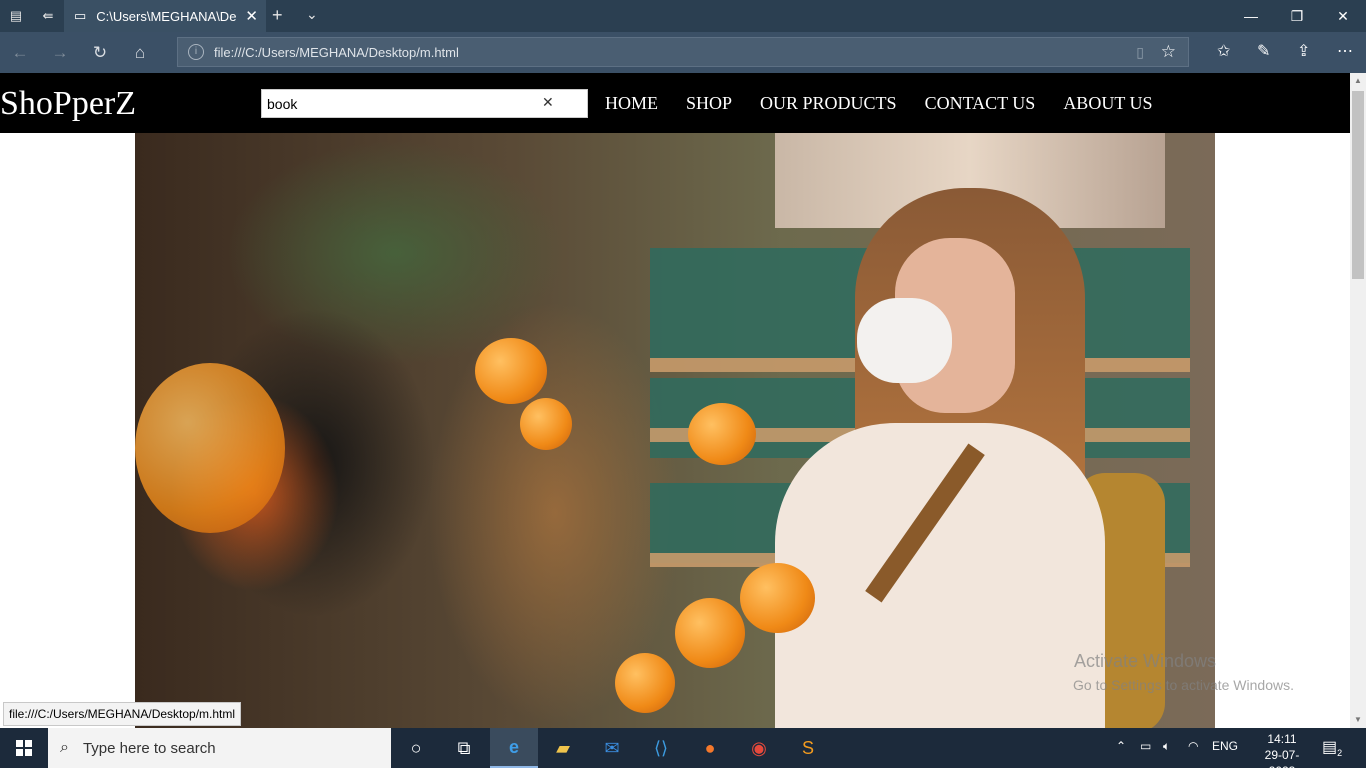 This screenshot has height=779, width=1366. What do you see at coordinates (1140, 52) in the screenshot?
I see `reading-view-icon: ▯` at bounding box center [1140, 52].